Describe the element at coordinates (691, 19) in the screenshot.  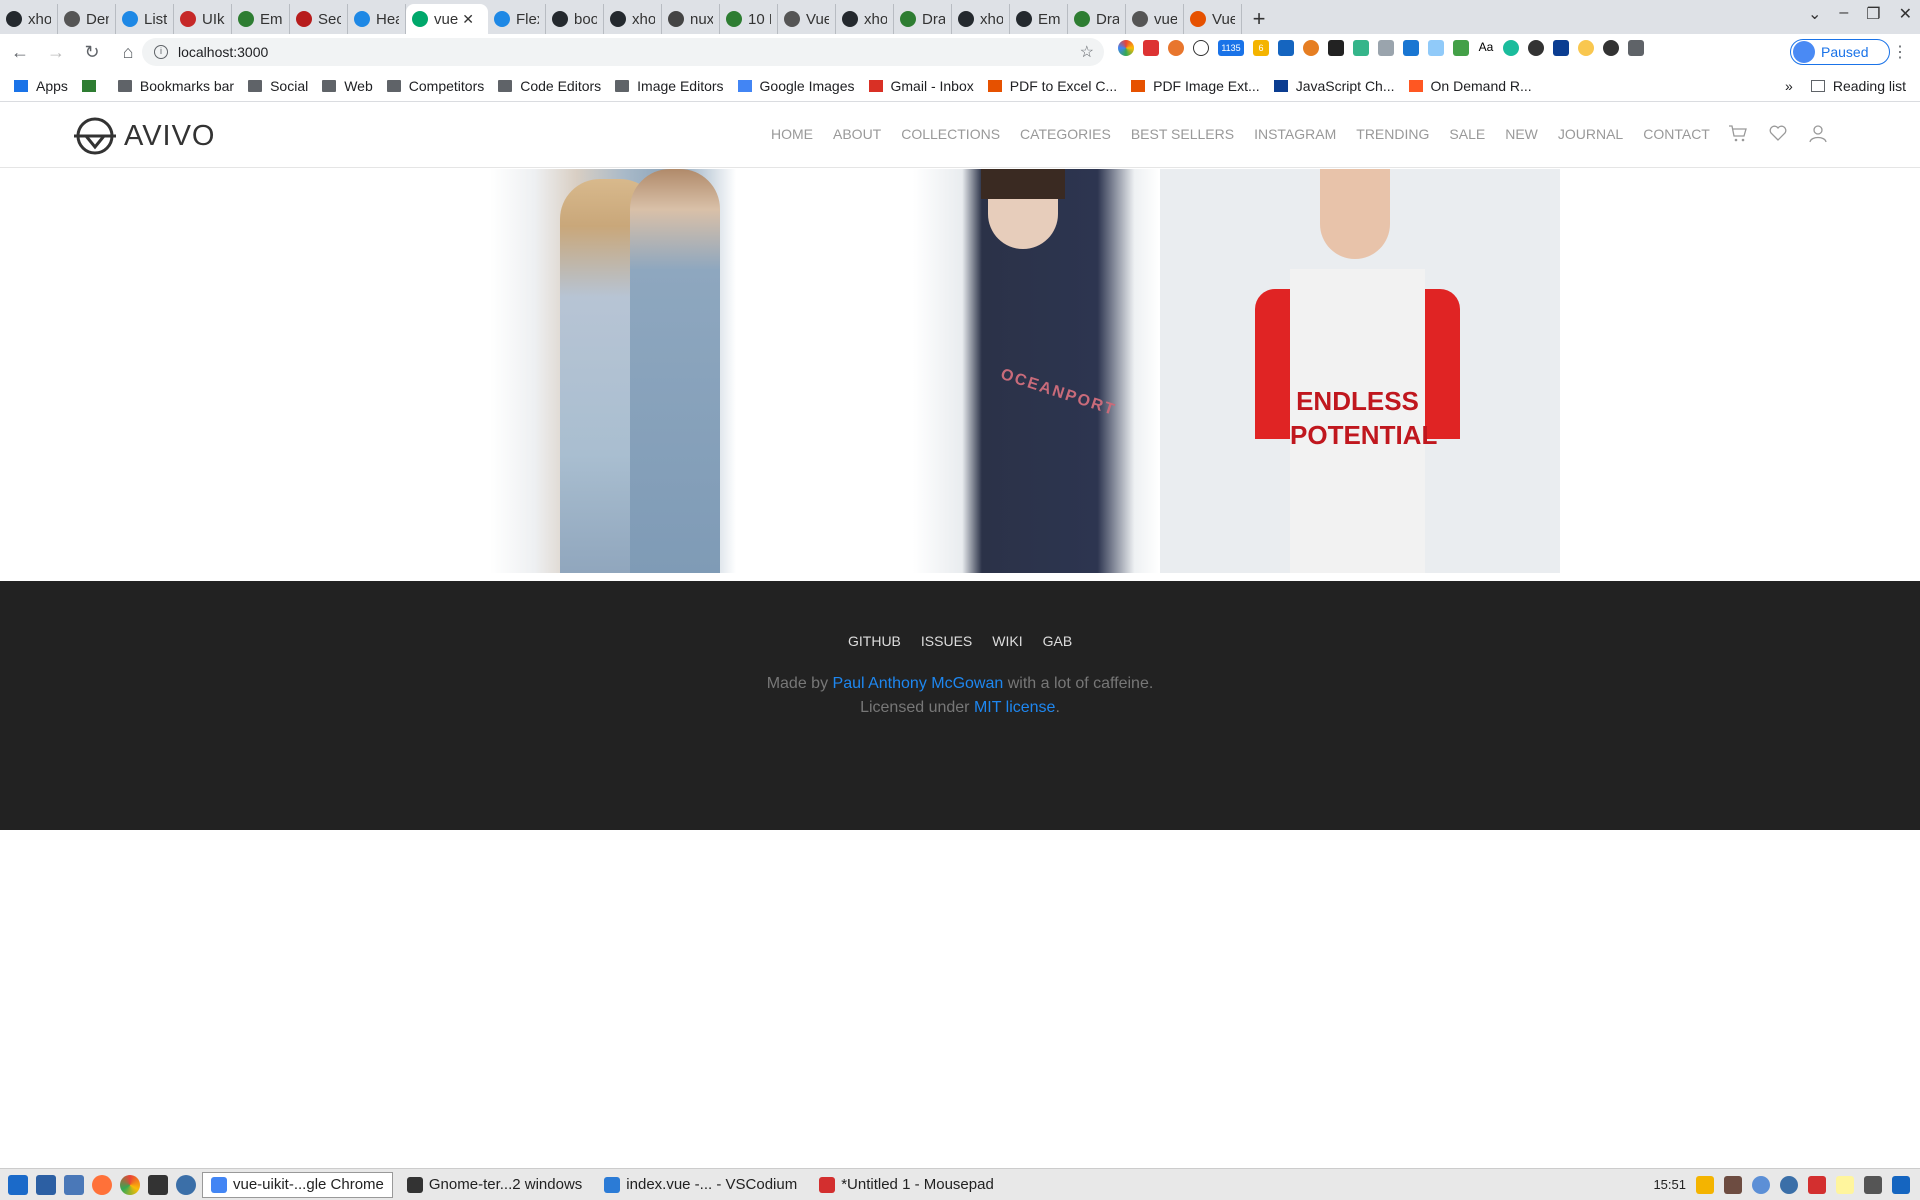
I see `browser-tab: nuxt-` at that location.